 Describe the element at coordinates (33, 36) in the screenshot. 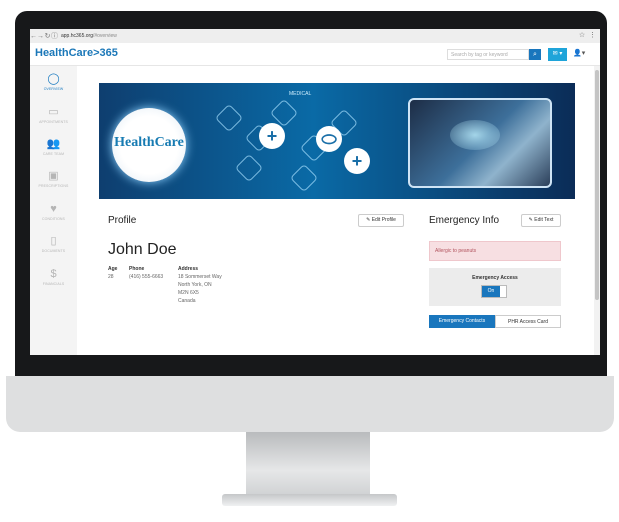

I see `back-icon: ←` at that location.